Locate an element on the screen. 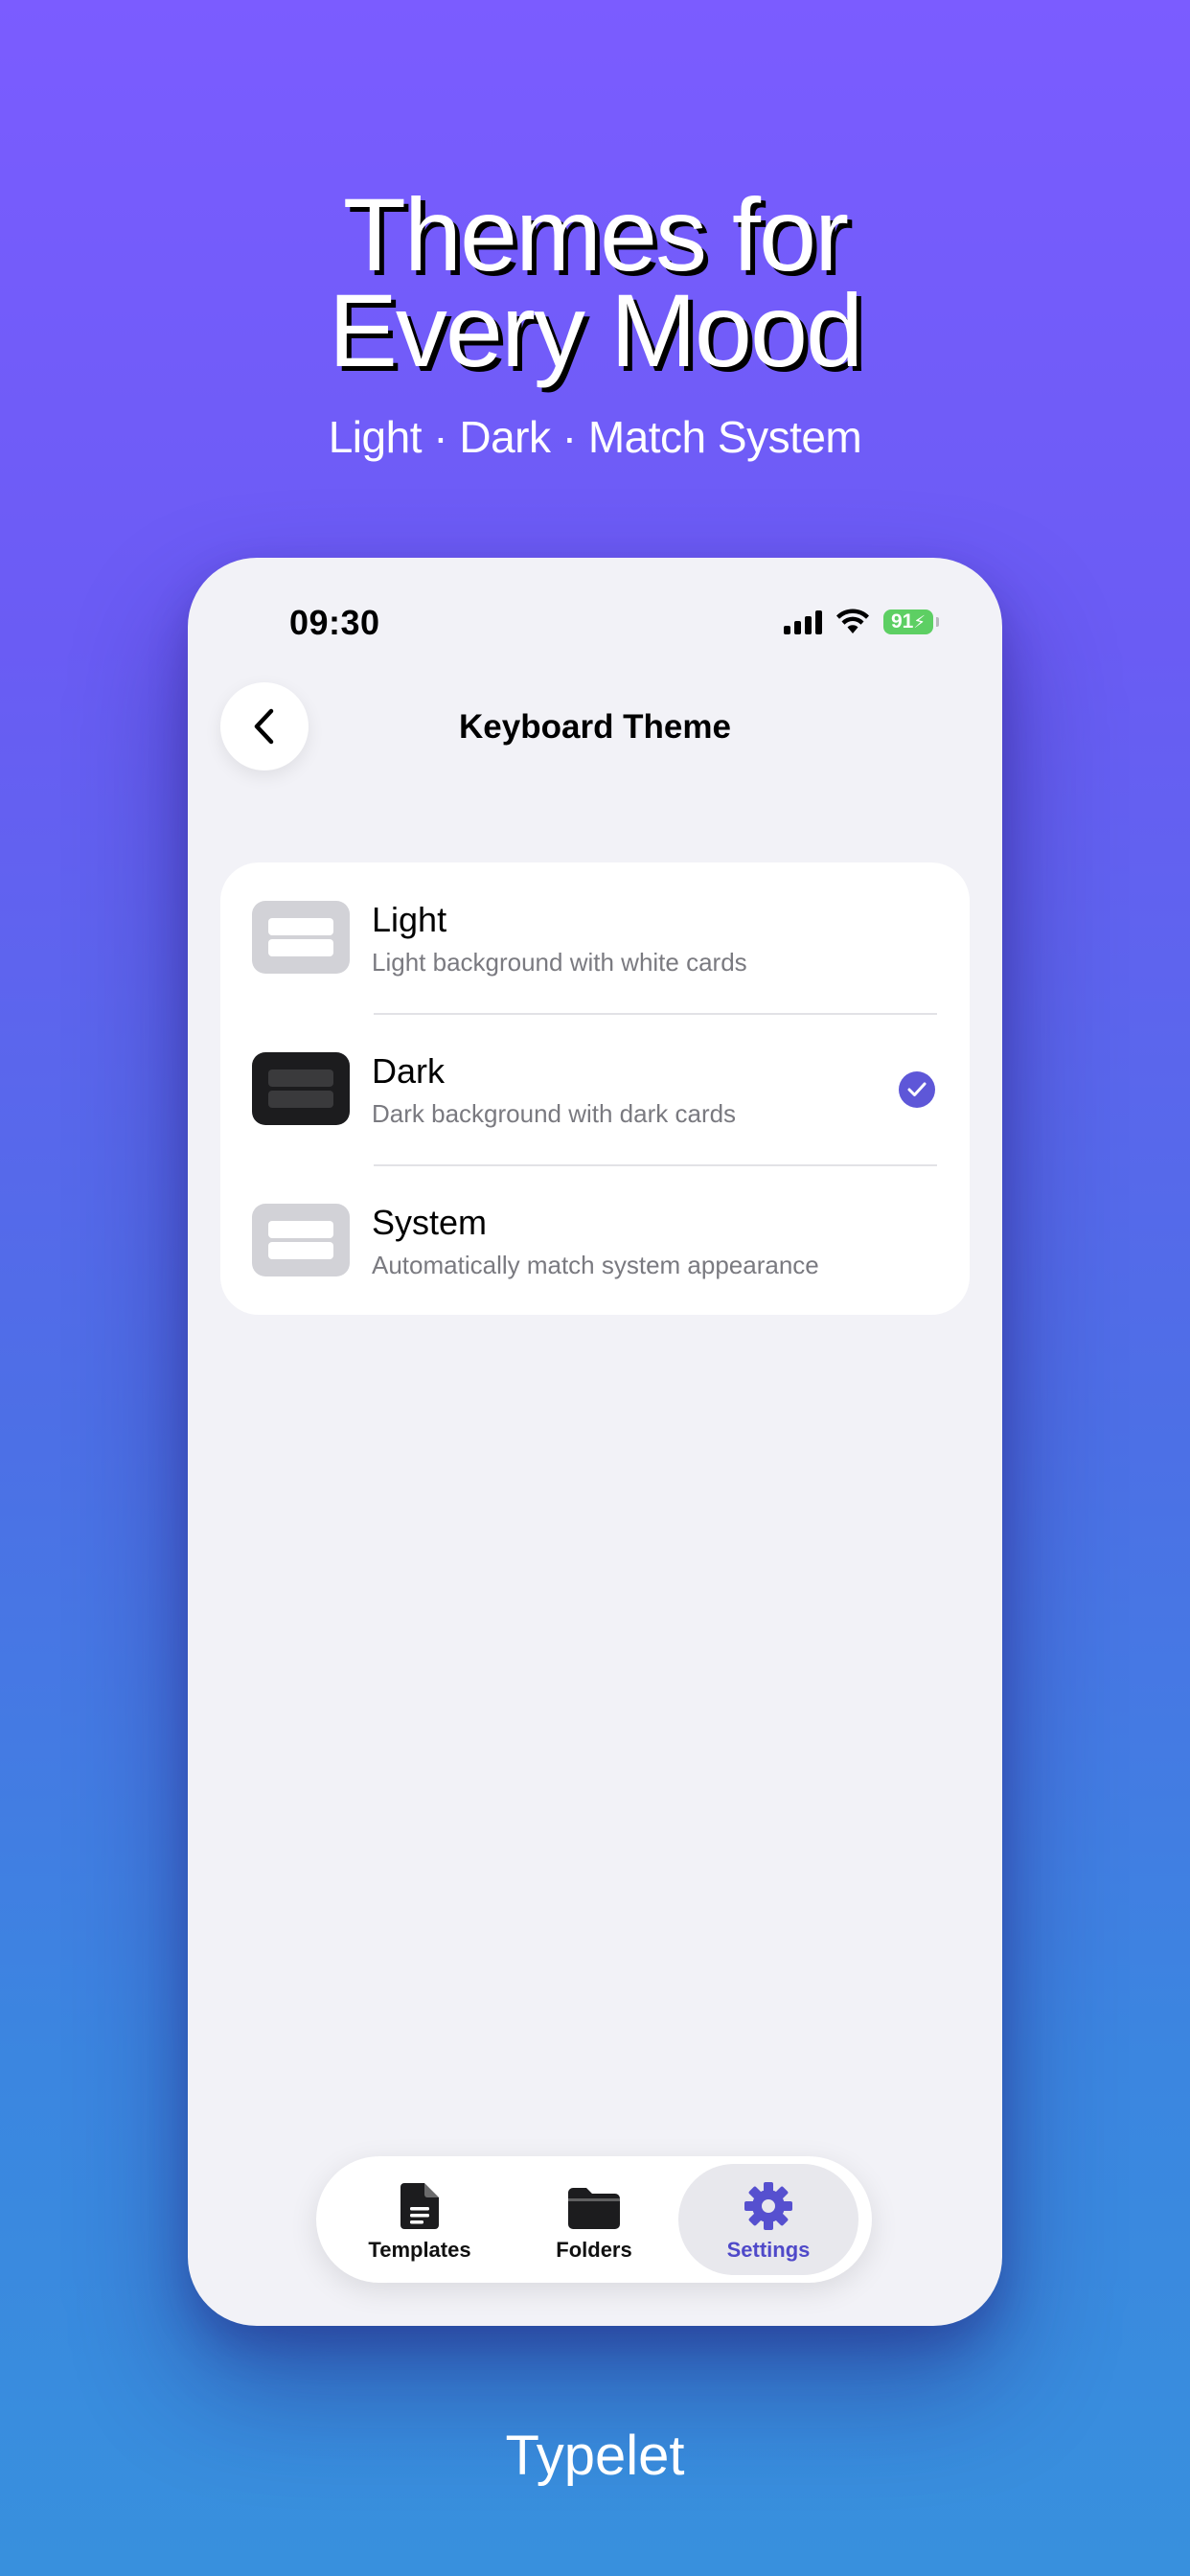 The height and width of the screenshot is (2576, 1190). hero-title-line-2: Every Mood is located at coordinates (595, 330).